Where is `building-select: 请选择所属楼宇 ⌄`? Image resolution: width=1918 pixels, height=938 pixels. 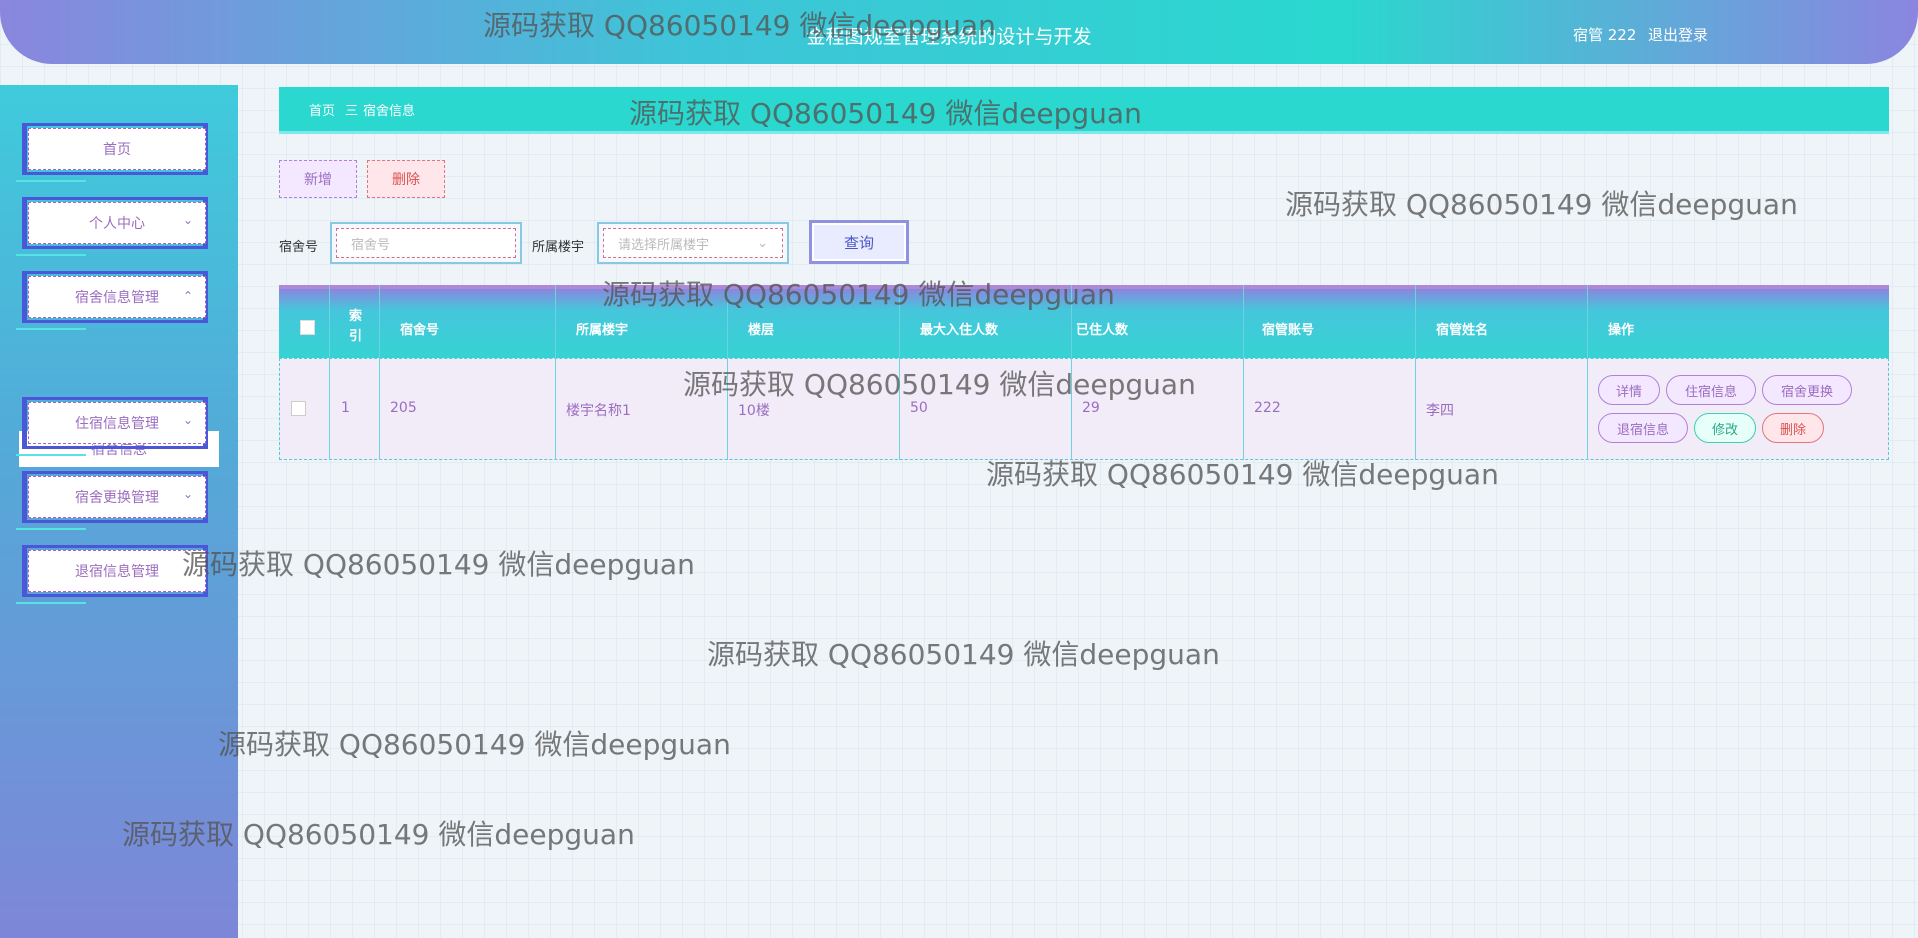 building-select: 请选择所属楼宇 ⌄ is located at coordinates (693, 243).